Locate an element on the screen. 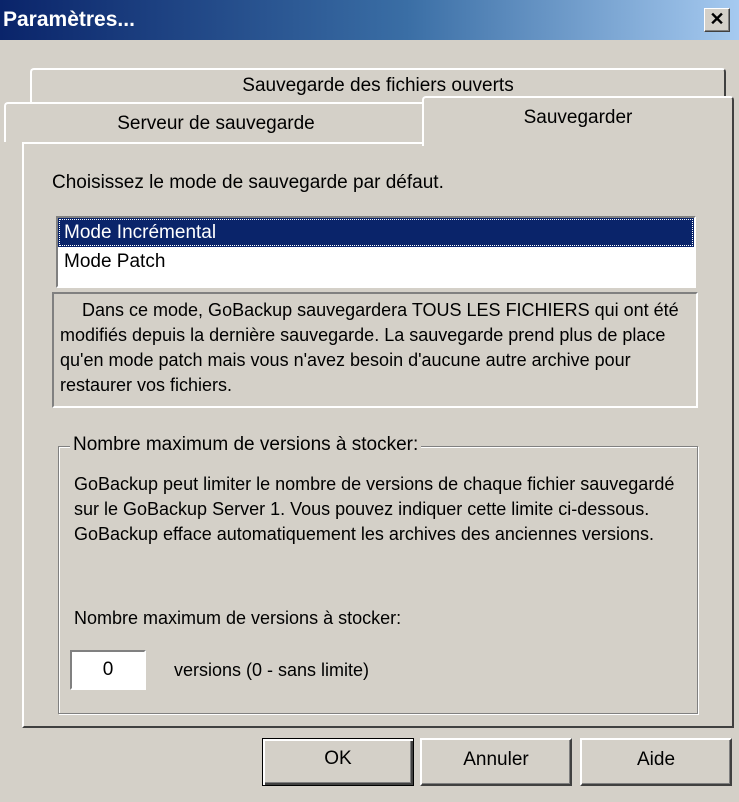  close-icon: ✕ is located at coordinates (717, 19).